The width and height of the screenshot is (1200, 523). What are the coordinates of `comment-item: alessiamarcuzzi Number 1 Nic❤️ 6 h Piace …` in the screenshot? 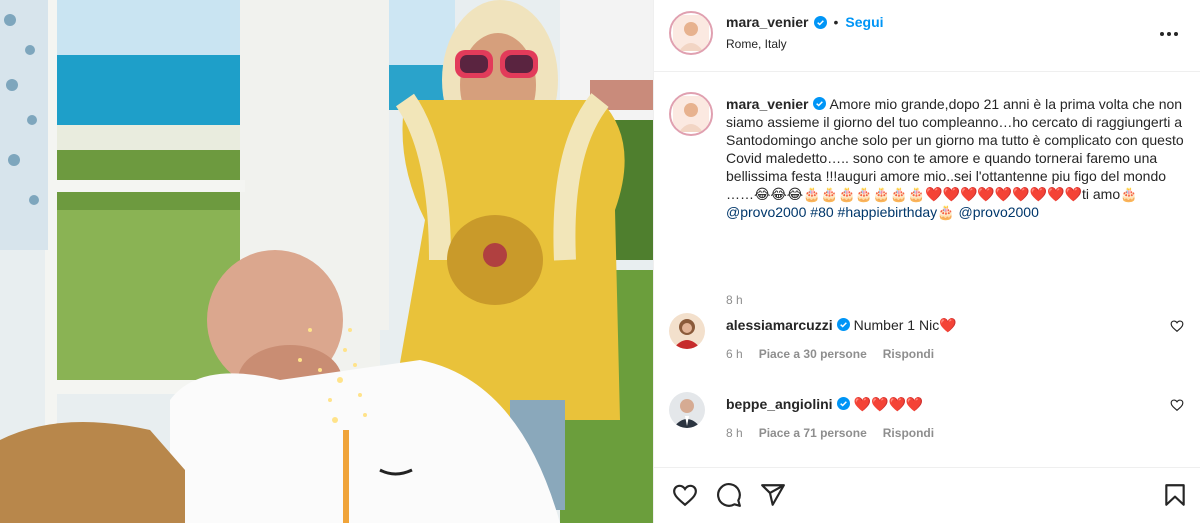 It's located at (929, 348).